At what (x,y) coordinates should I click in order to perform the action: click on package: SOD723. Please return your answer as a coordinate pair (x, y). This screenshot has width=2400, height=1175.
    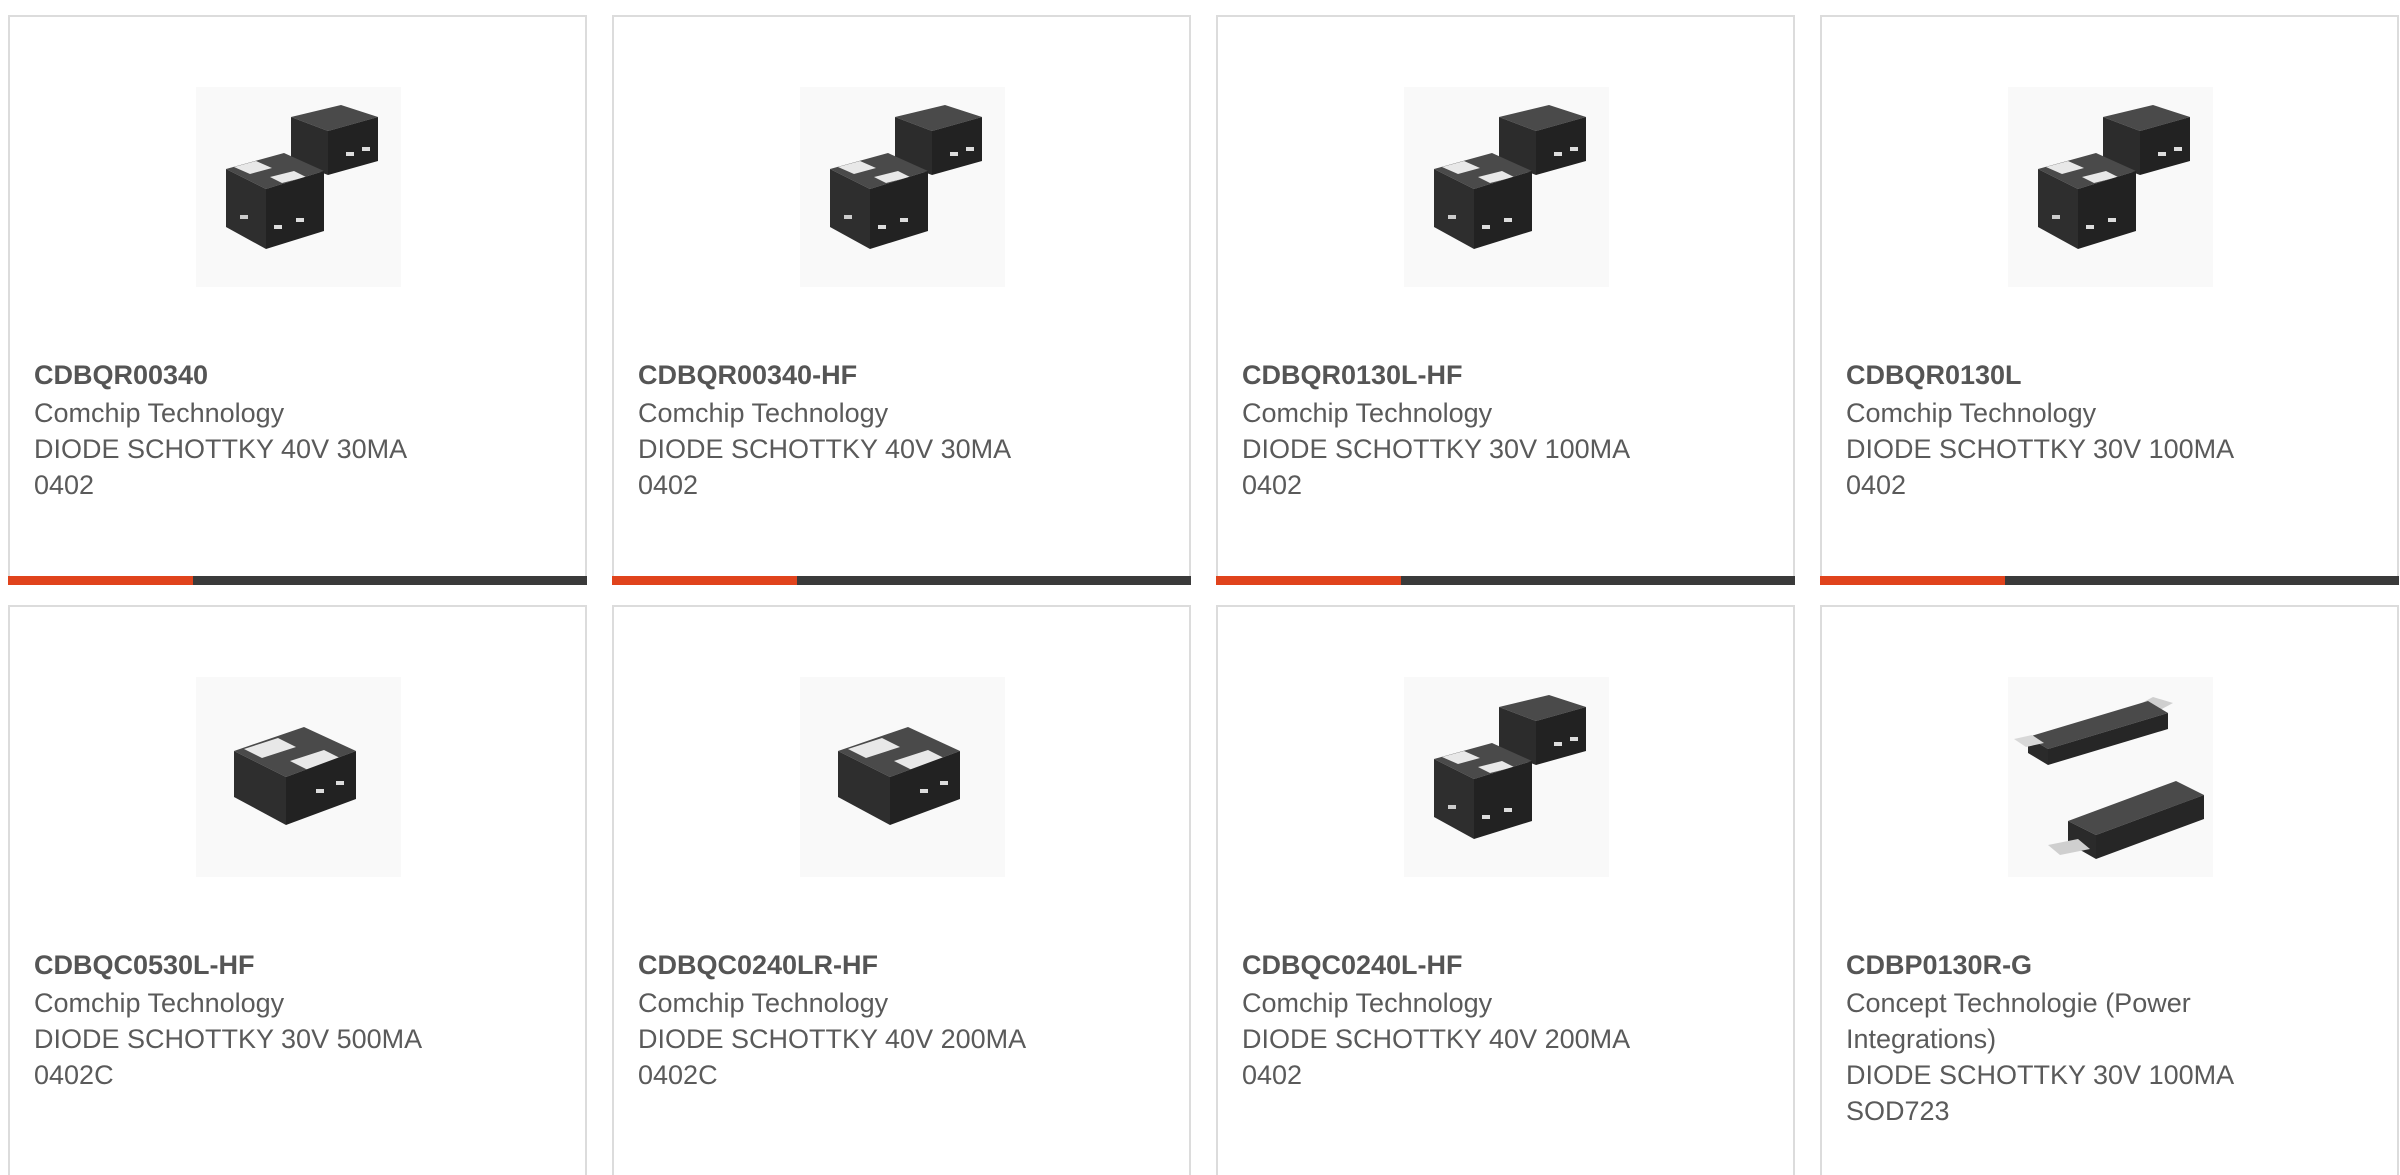
    Looking at the image, I should click on (1898, 1111).